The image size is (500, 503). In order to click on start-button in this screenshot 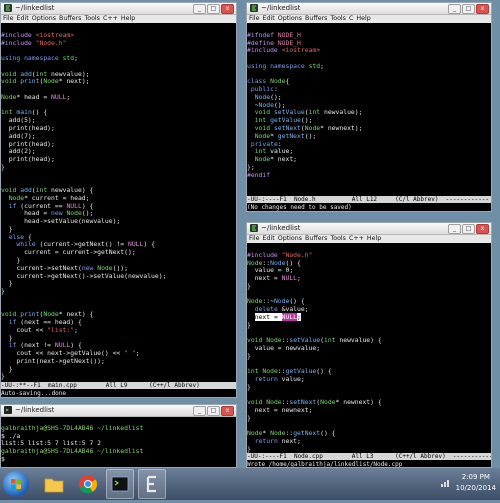, I will do `click(16, 484)`.